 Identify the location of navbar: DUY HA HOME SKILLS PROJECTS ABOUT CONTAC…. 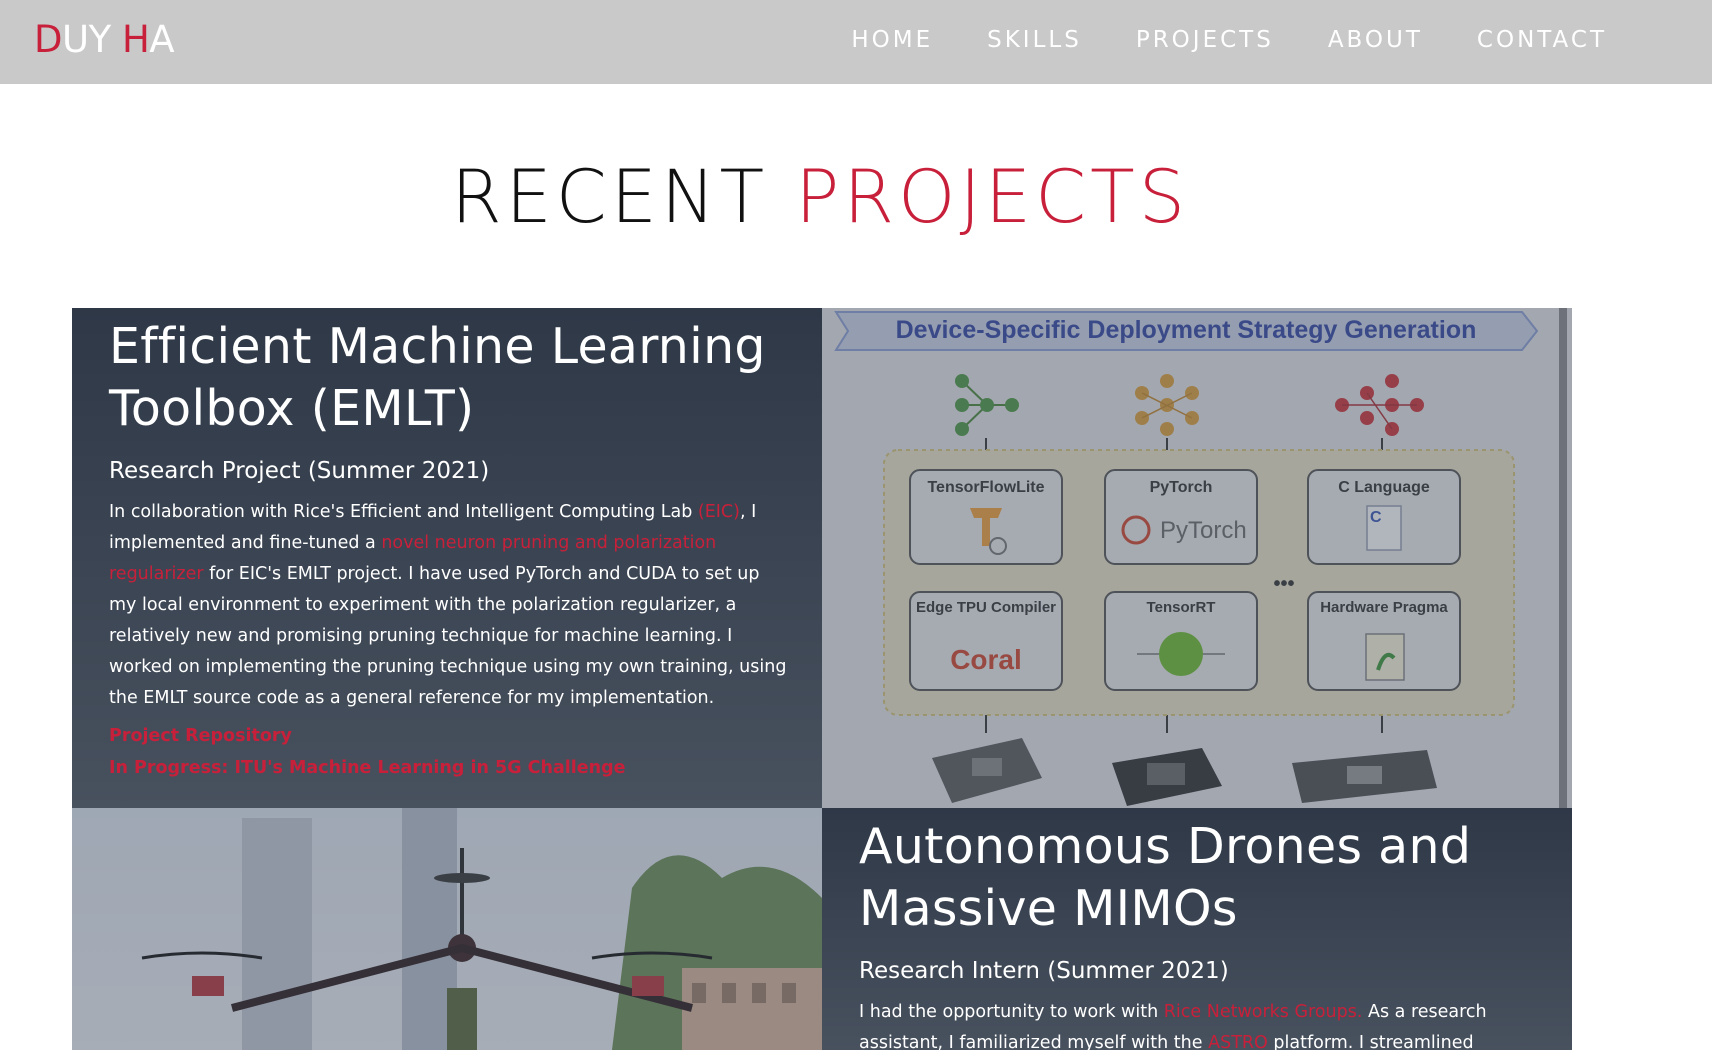
(856, 42).